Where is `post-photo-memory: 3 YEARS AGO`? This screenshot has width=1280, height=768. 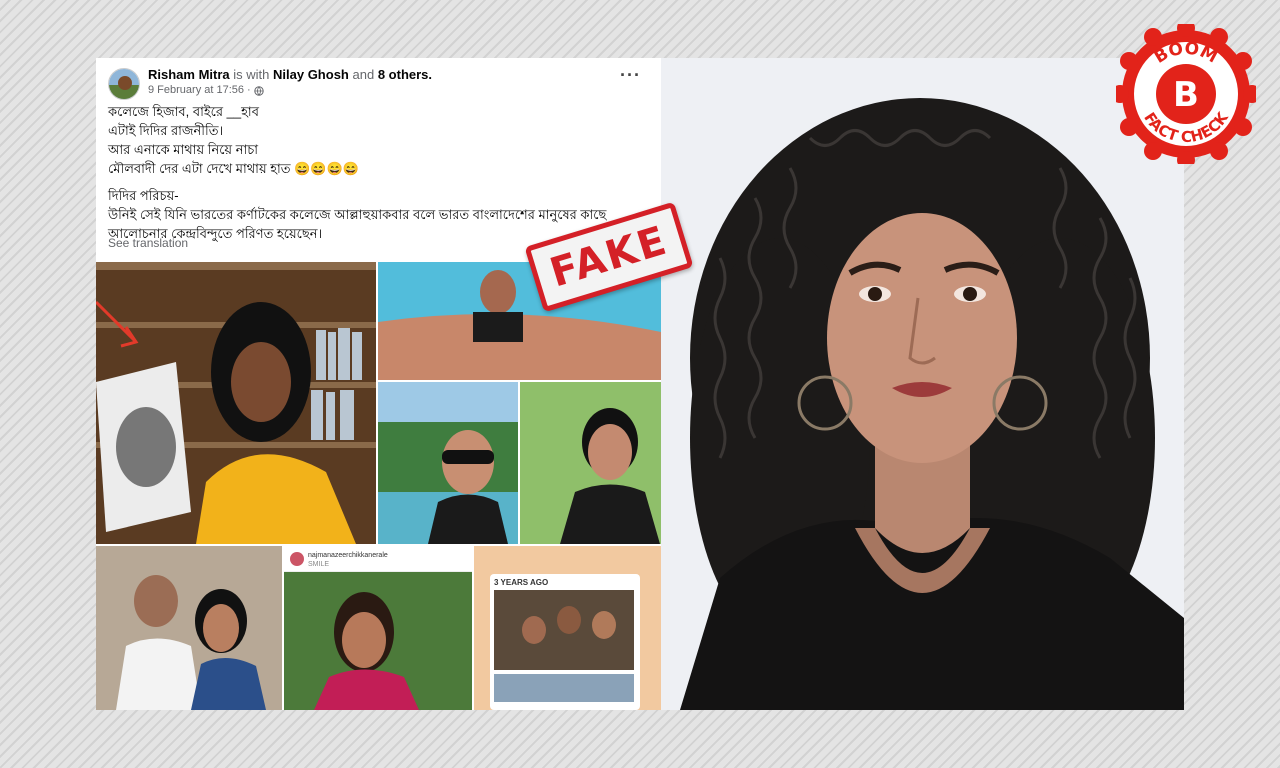 post-photo-memory: 3 YEARS AGO is located at coordinates (567, 628).